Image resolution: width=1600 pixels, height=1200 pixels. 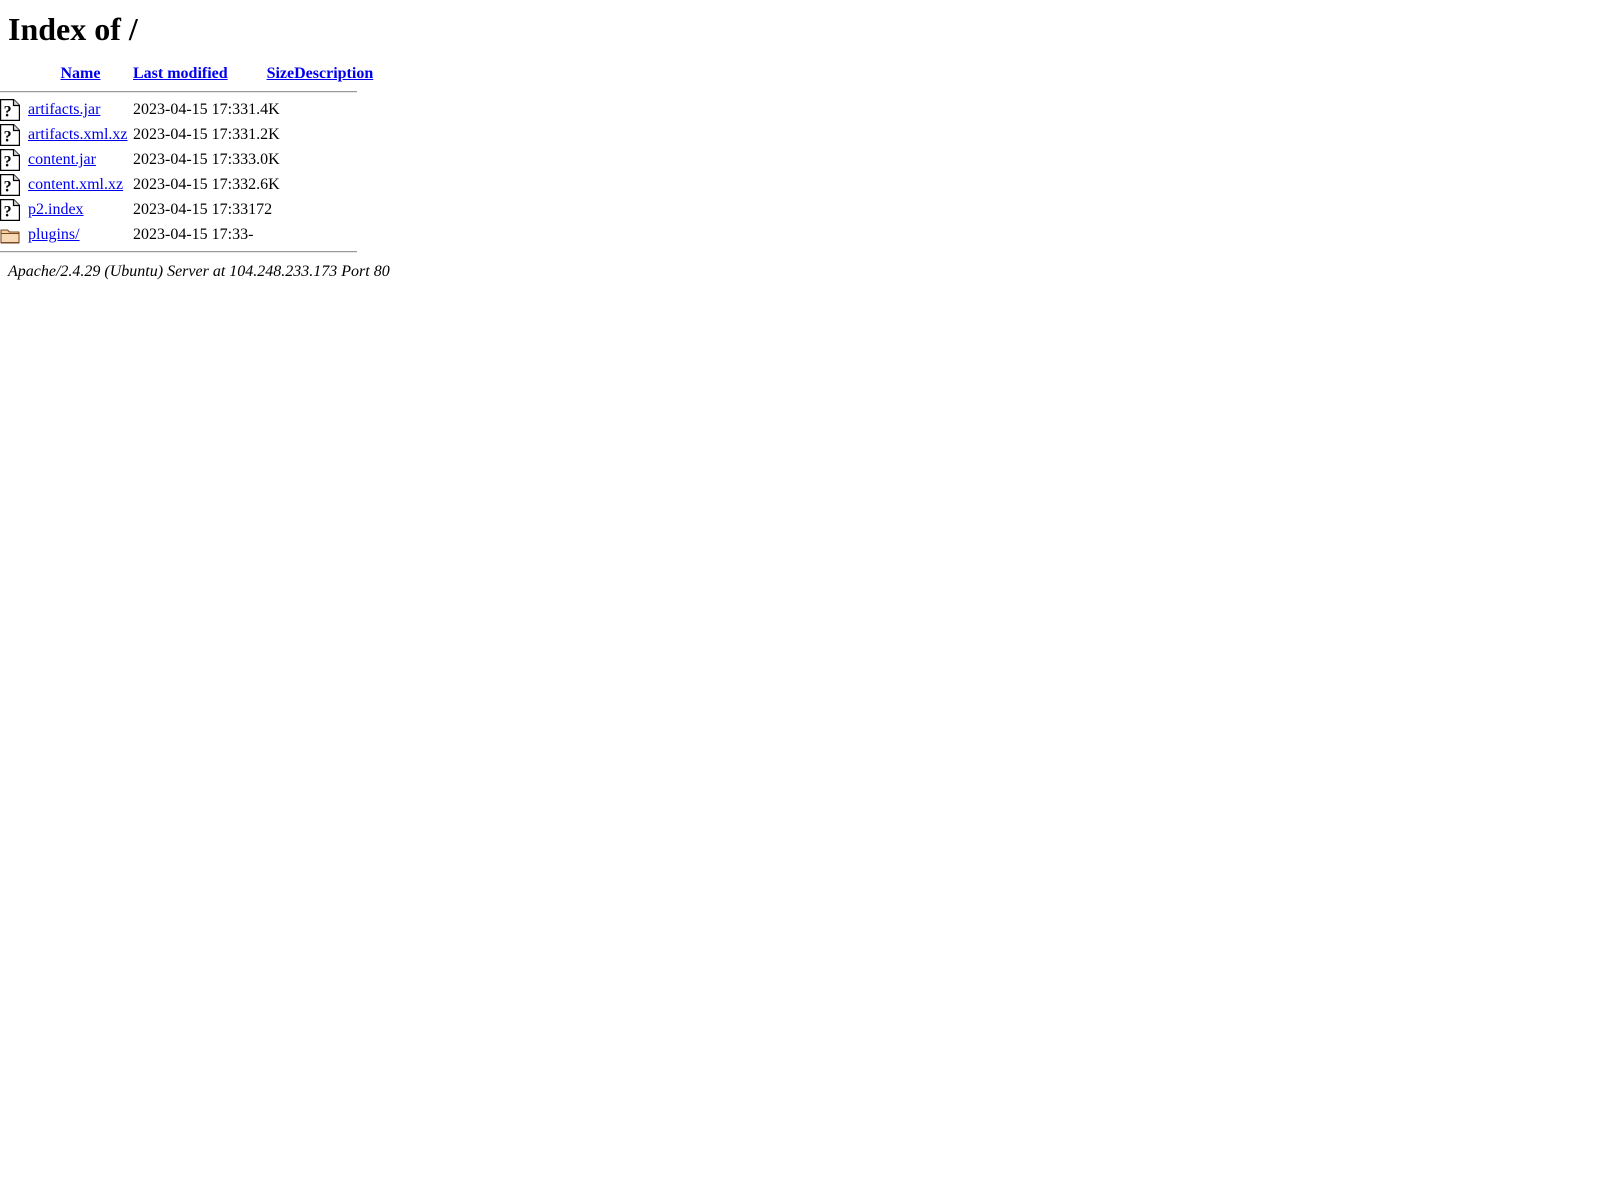 I want to click on row-name-cell: content.xml.xz, so click(x=80, y=184).